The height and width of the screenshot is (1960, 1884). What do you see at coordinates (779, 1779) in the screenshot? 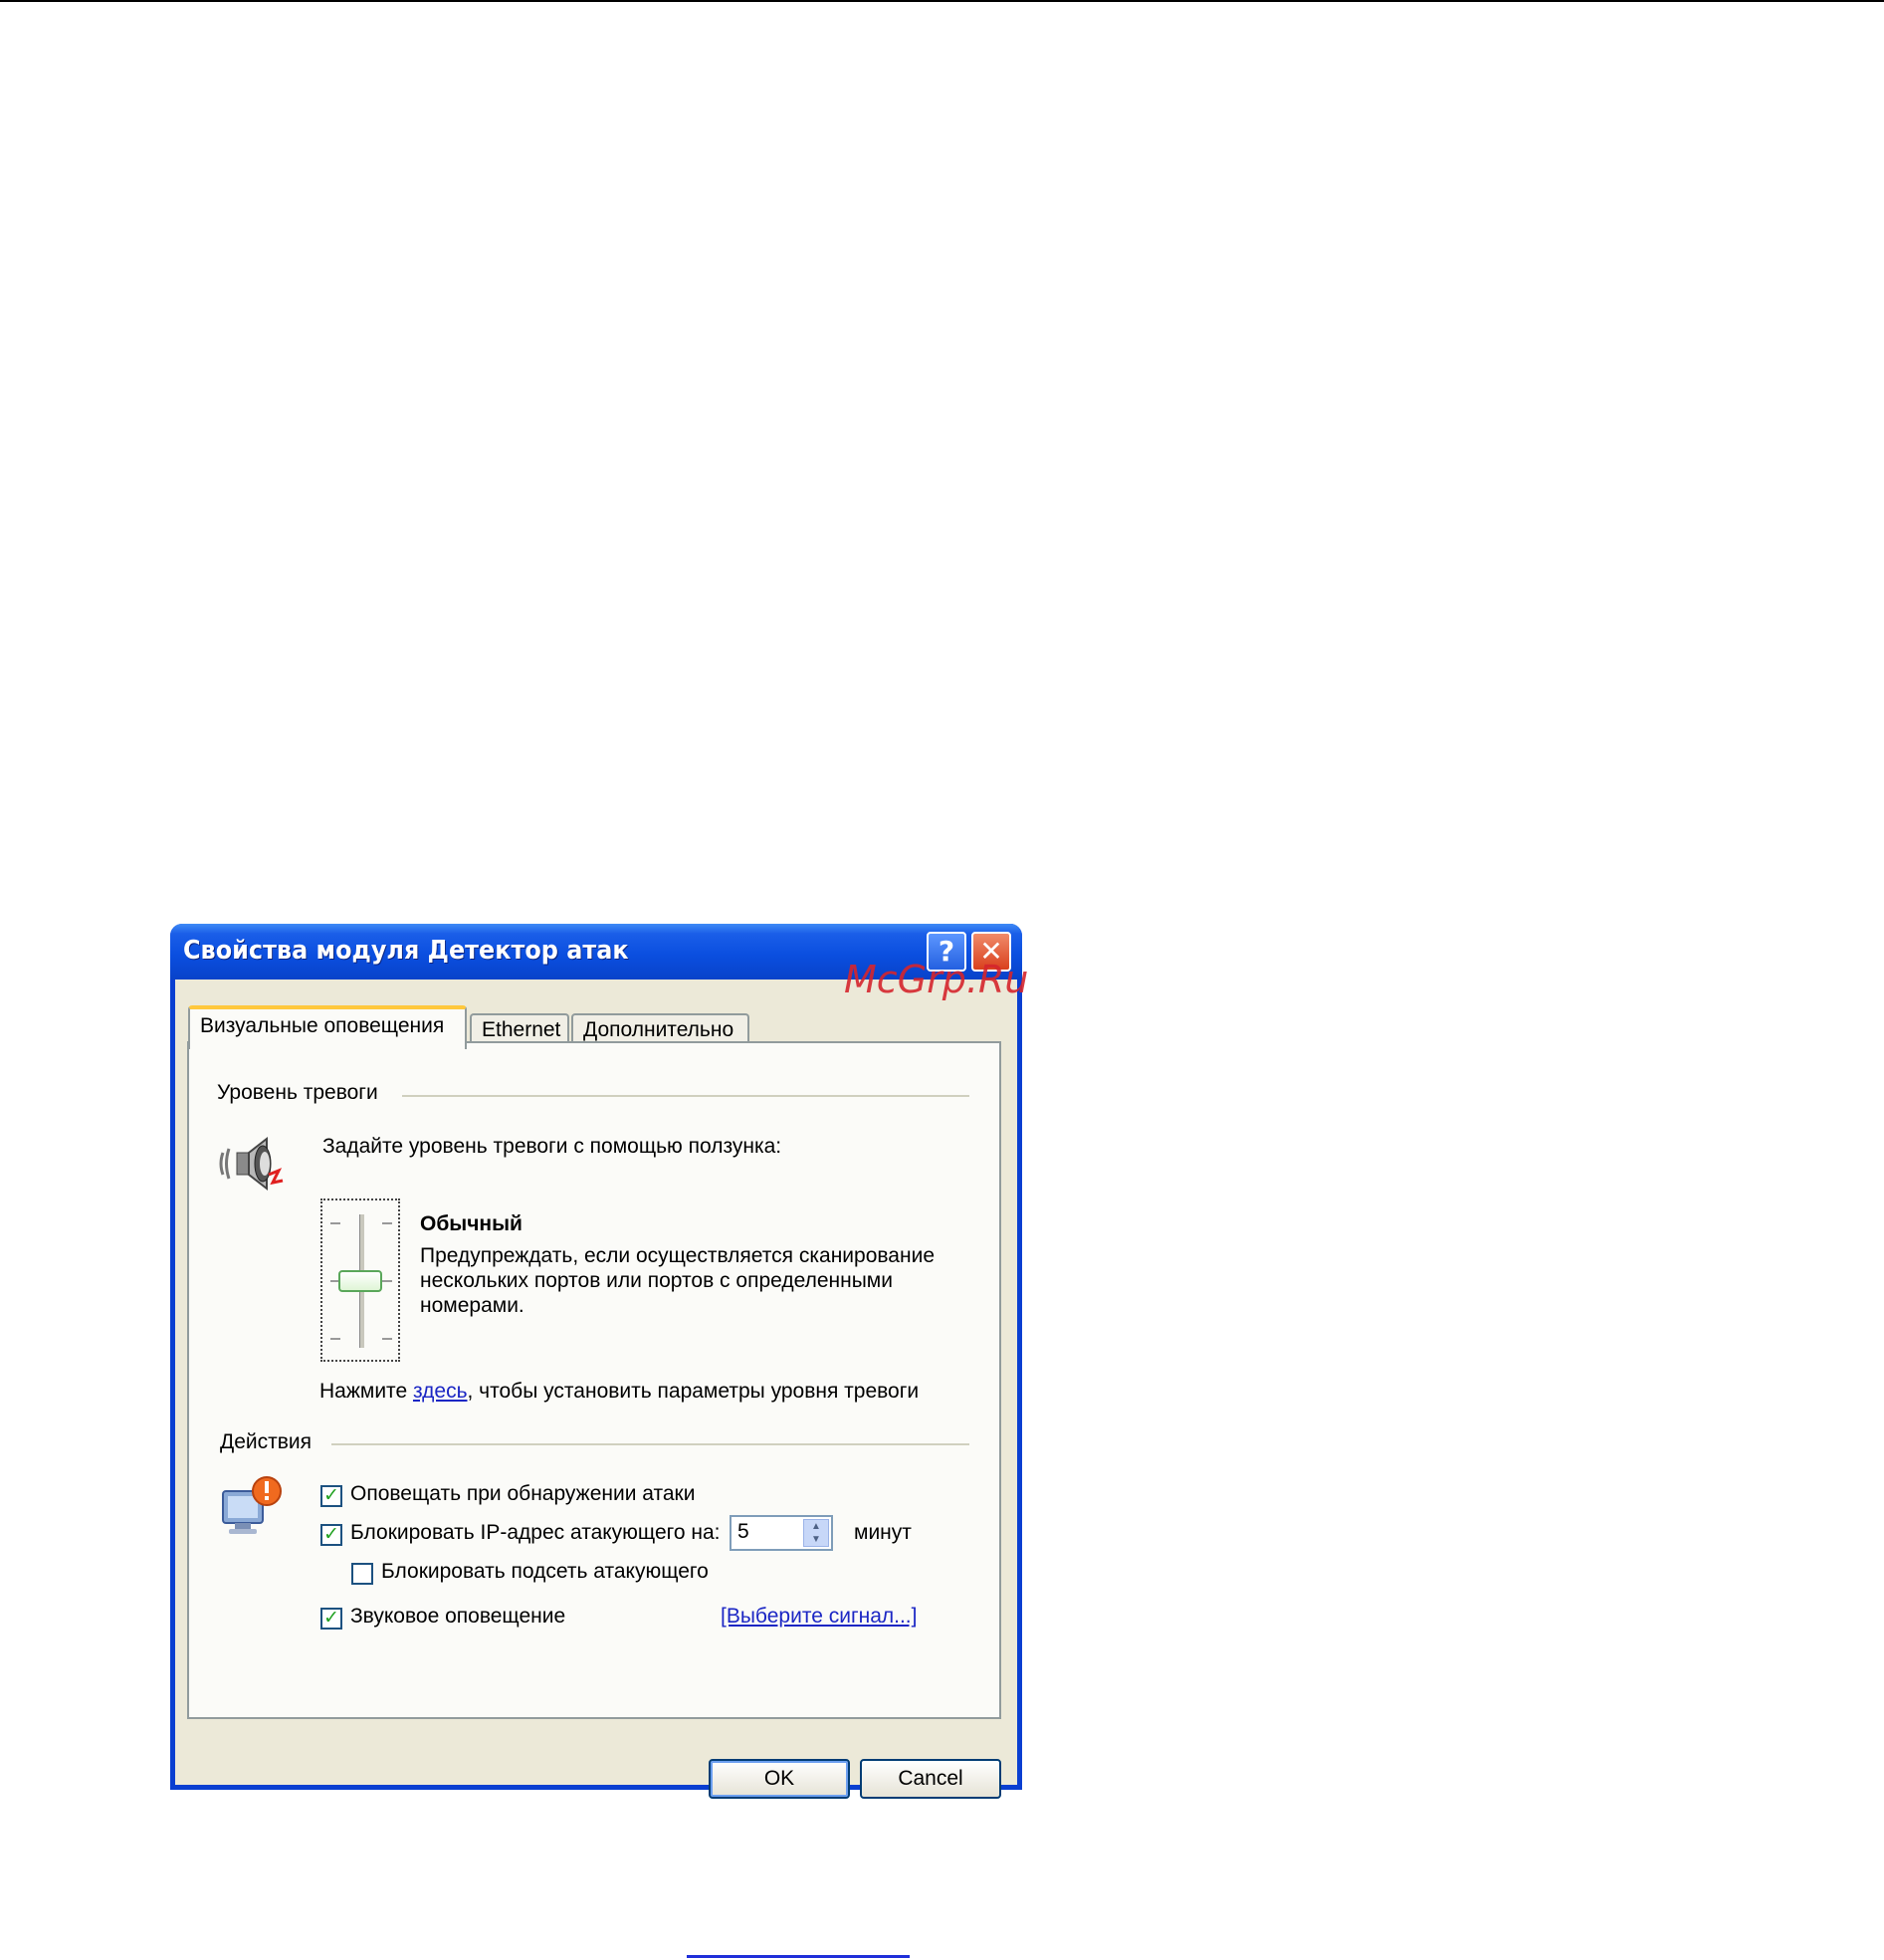
I see `ok-button: OK` at bounding box center [779, 1779].